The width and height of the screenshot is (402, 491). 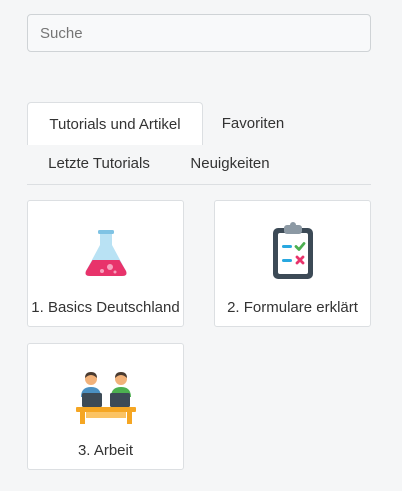 I want to click on tab-letzte-tutorials: Letzte Tutorials, so click(x=99, y=163).